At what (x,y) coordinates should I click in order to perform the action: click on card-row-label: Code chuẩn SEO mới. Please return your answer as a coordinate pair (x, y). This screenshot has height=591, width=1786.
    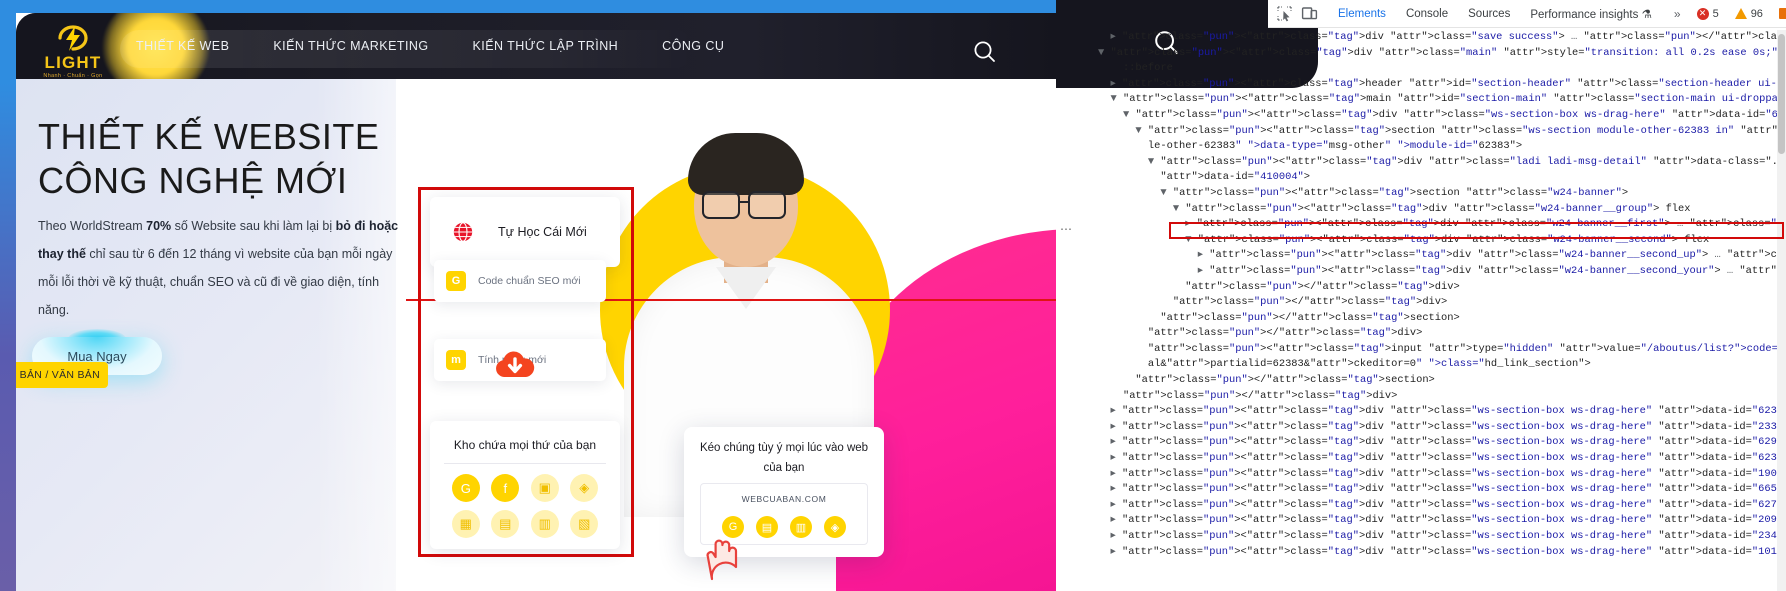
    Looking at the image, I should click on (529, 281).